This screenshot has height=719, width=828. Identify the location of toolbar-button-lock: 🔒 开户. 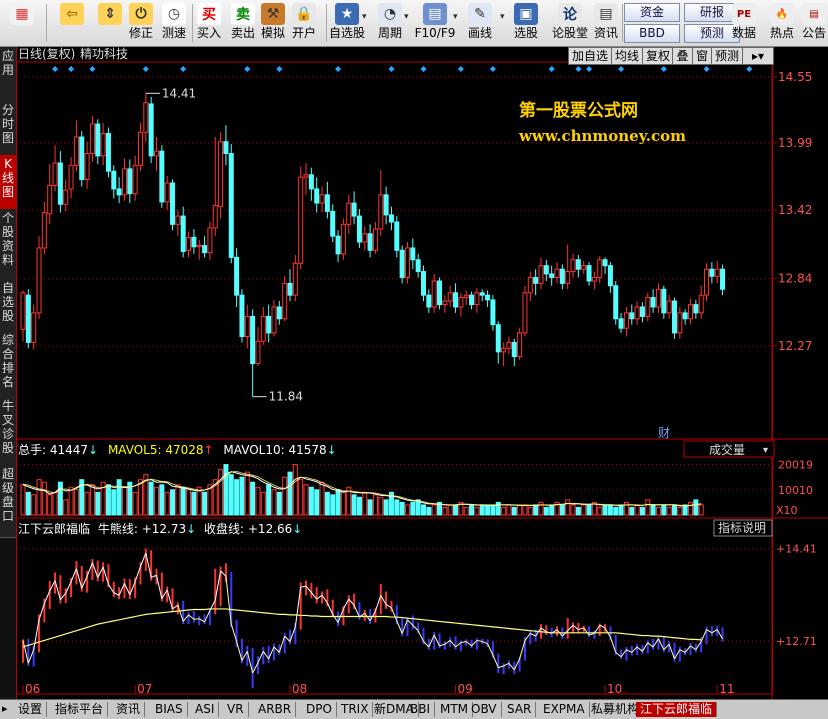
(304, 23).